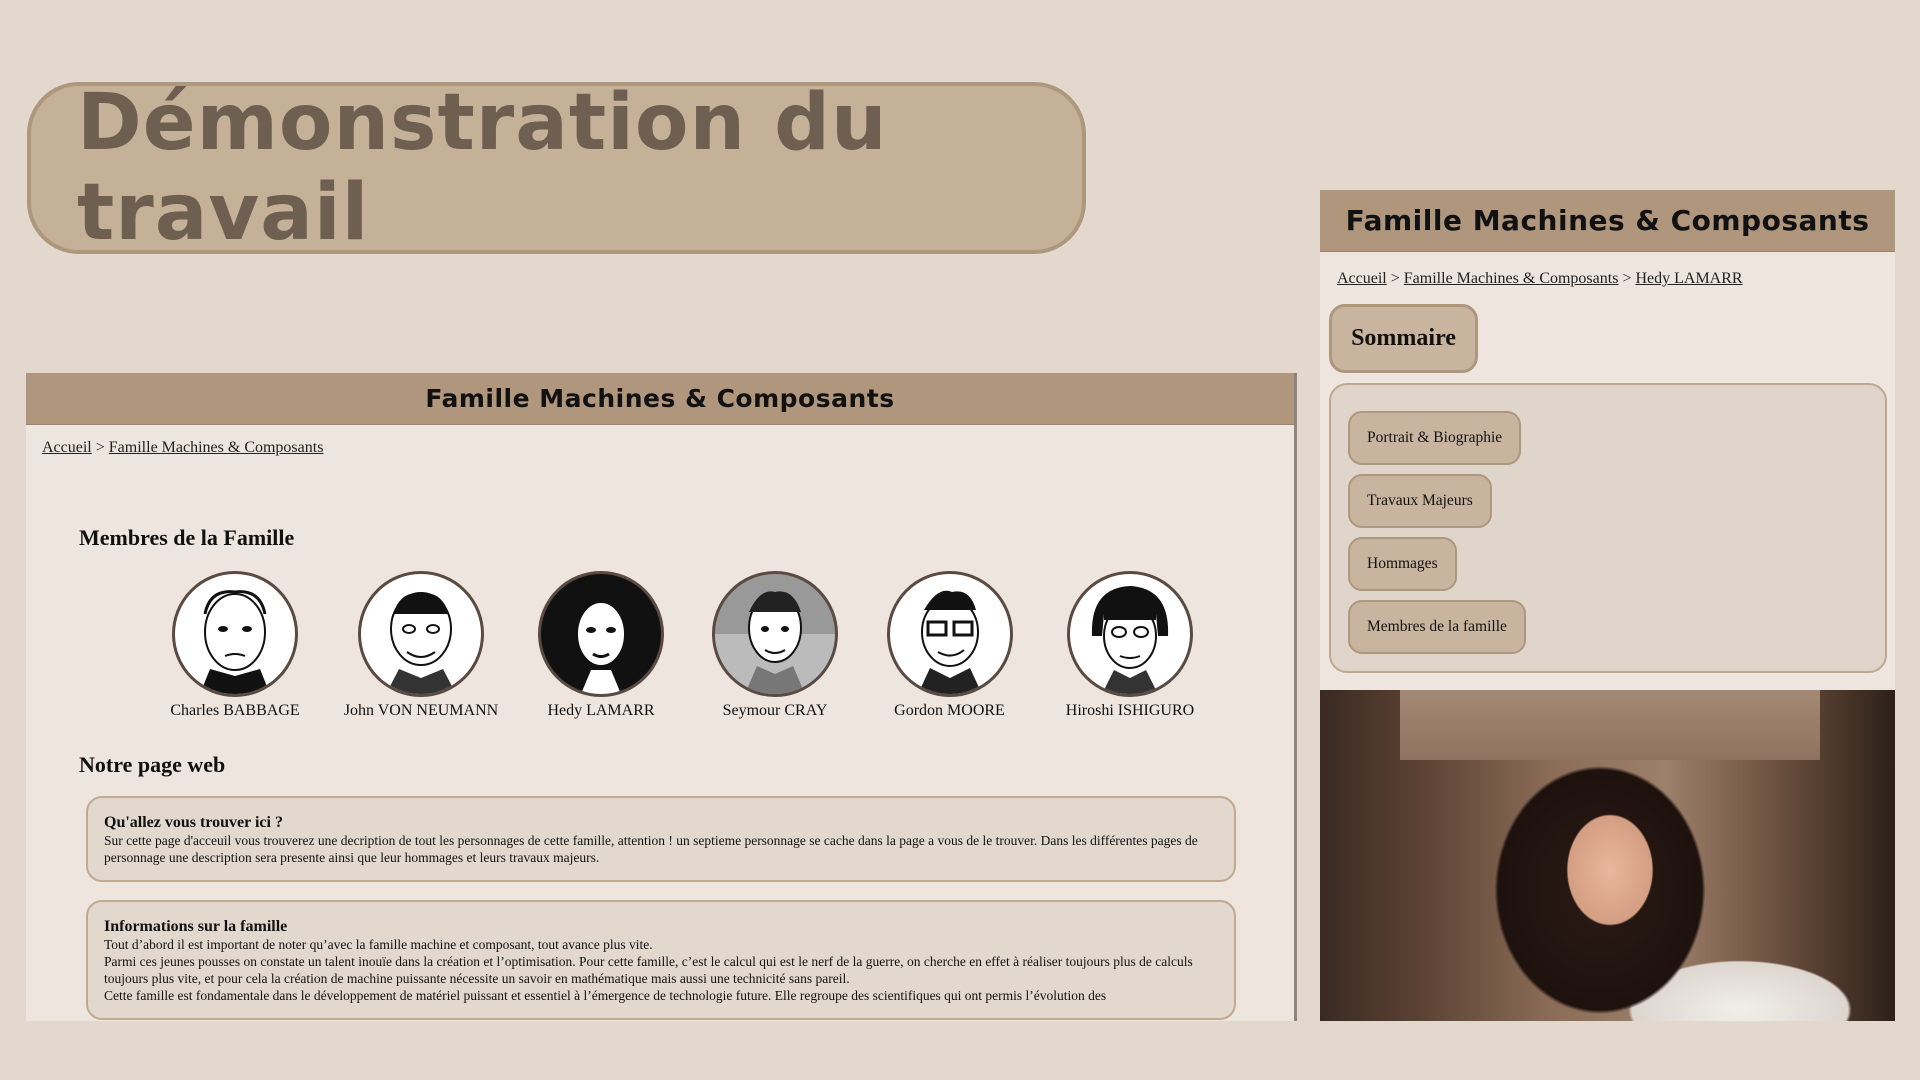 The height and width of the screenshot is (1080, 1920). I want to click on member-name: John VON NEUMANN, so click(421, 711).